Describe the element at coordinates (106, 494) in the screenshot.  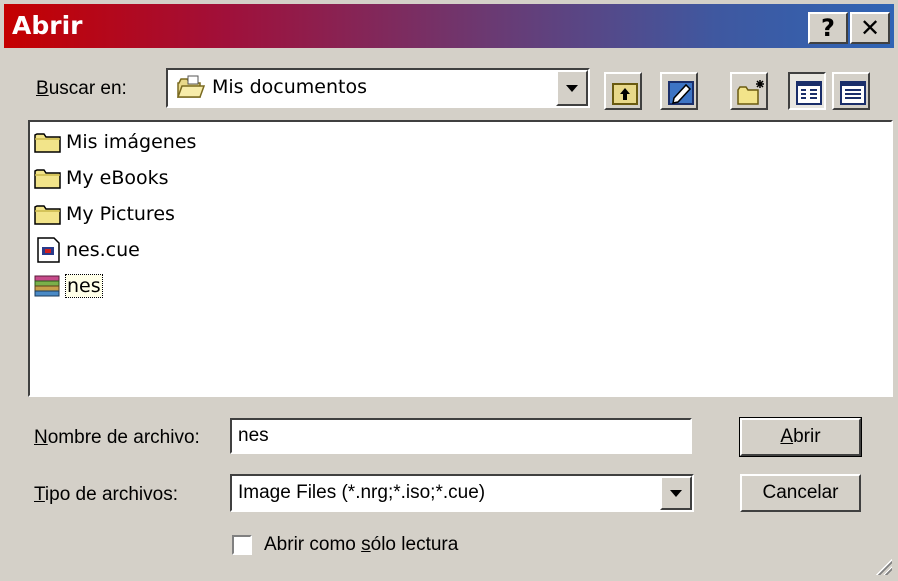
I see `filetype-label: Tipo de archivos:` at that location.